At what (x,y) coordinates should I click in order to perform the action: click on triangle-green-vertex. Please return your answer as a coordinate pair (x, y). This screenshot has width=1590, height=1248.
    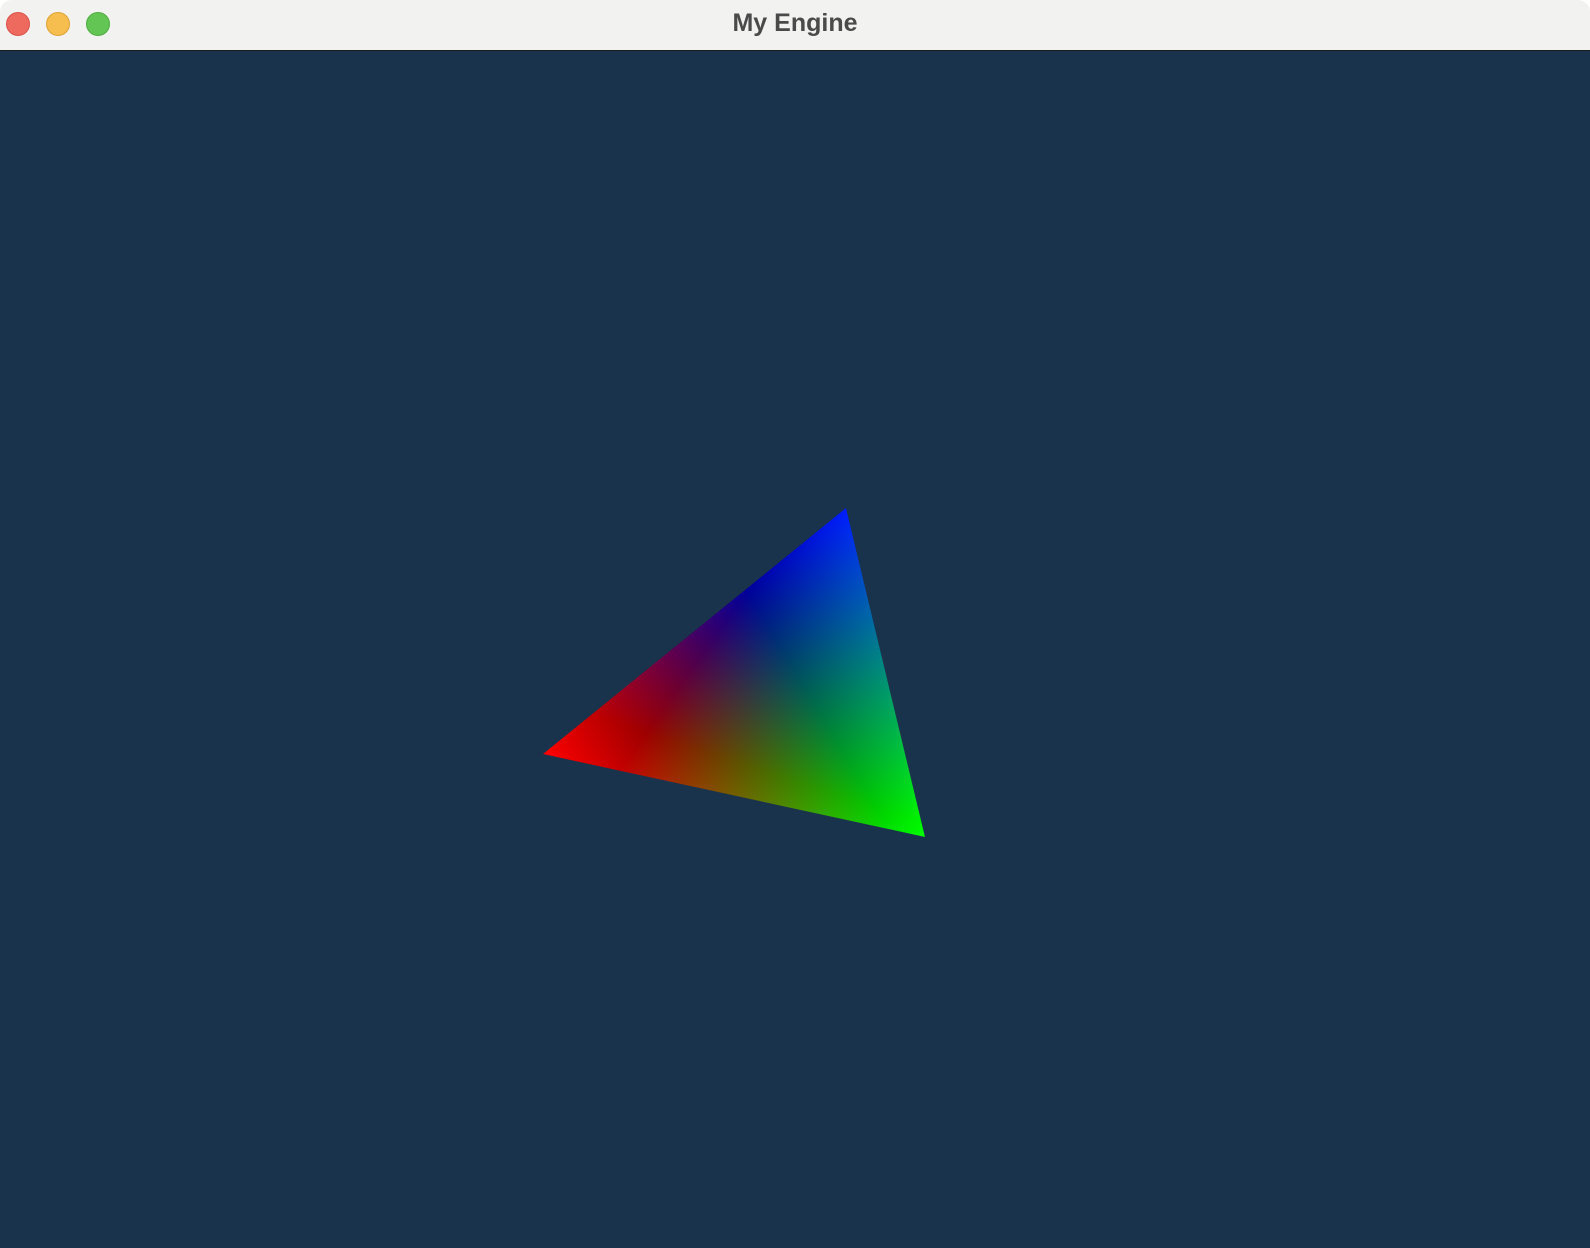
    Looking at the image, I should click on (734, 672).